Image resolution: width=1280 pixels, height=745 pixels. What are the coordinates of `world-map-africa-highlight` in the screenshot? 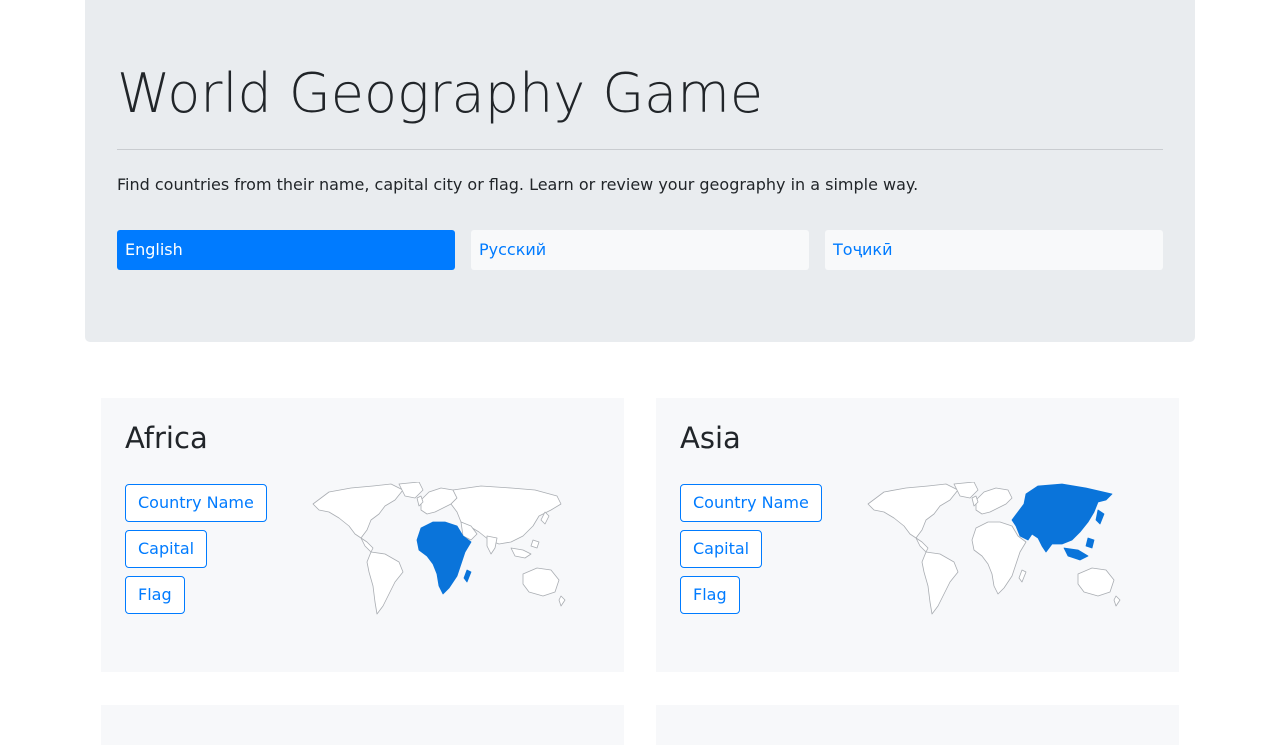 It's located at (439, 550).